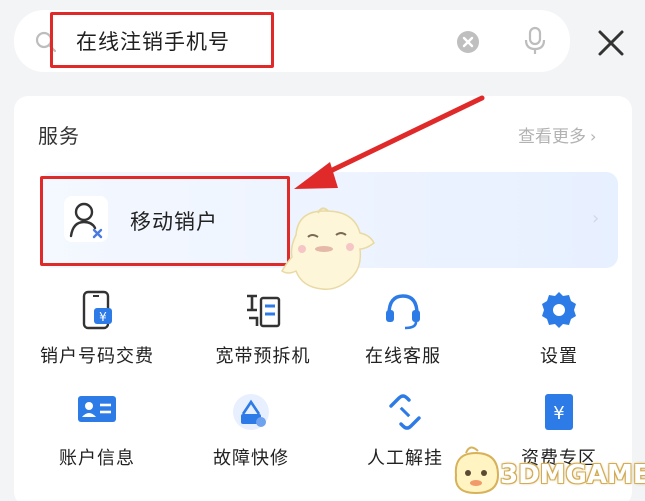 The width and height of the screenshot is (645, 501). What do you see at coordinates (251, 412) in the screenshot?
I see `repair-icon` at bounding box center [251, 412].